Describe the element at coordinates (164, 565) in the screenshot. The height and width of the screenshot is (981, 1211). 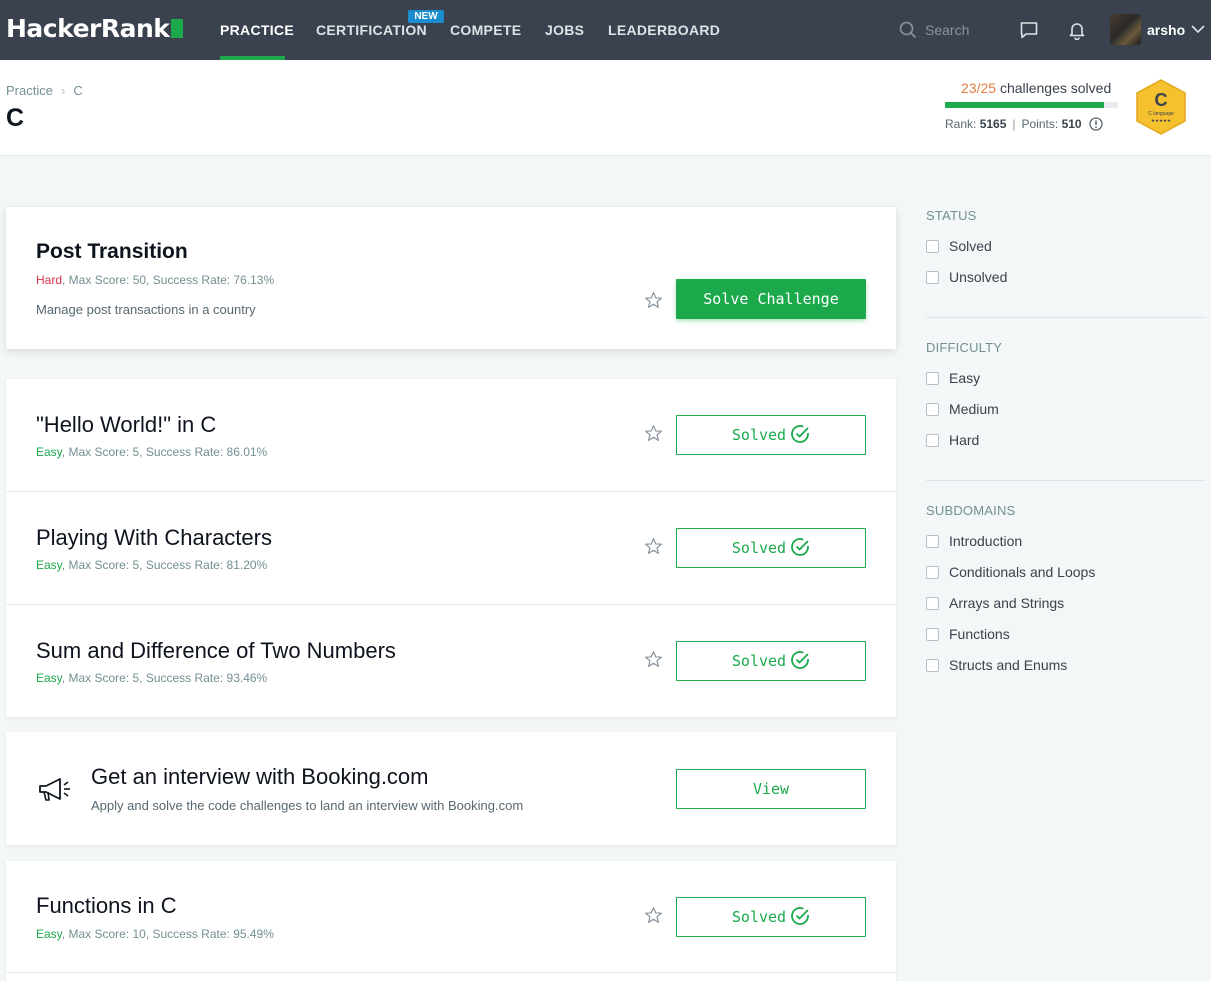
I see `challenge-stats: , Max Score: 5, Success Rate: 81.20%` at that location.